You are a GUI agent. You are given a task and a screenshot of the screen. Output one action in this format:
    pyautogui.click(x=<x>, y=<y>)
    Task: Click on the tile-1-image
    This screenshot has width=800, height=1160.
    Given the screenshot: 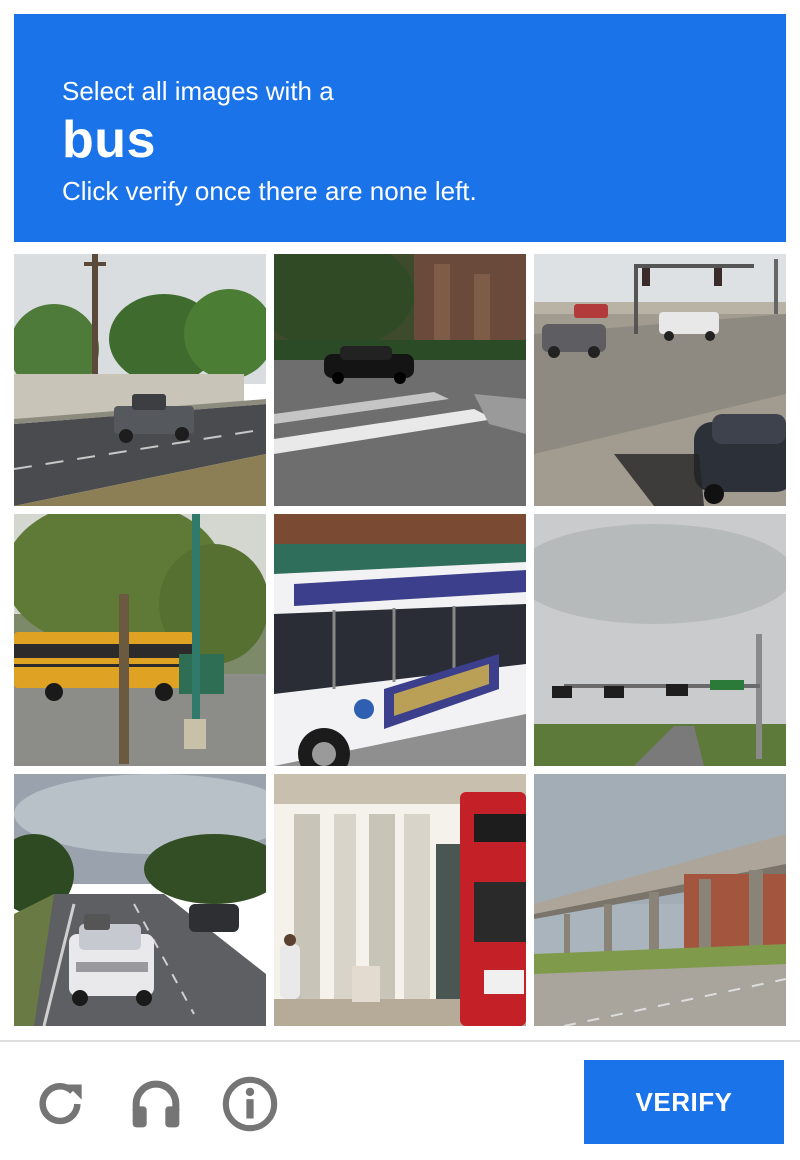 What is the action you would take?
    pyautogui.click(x=140, y=380)
    